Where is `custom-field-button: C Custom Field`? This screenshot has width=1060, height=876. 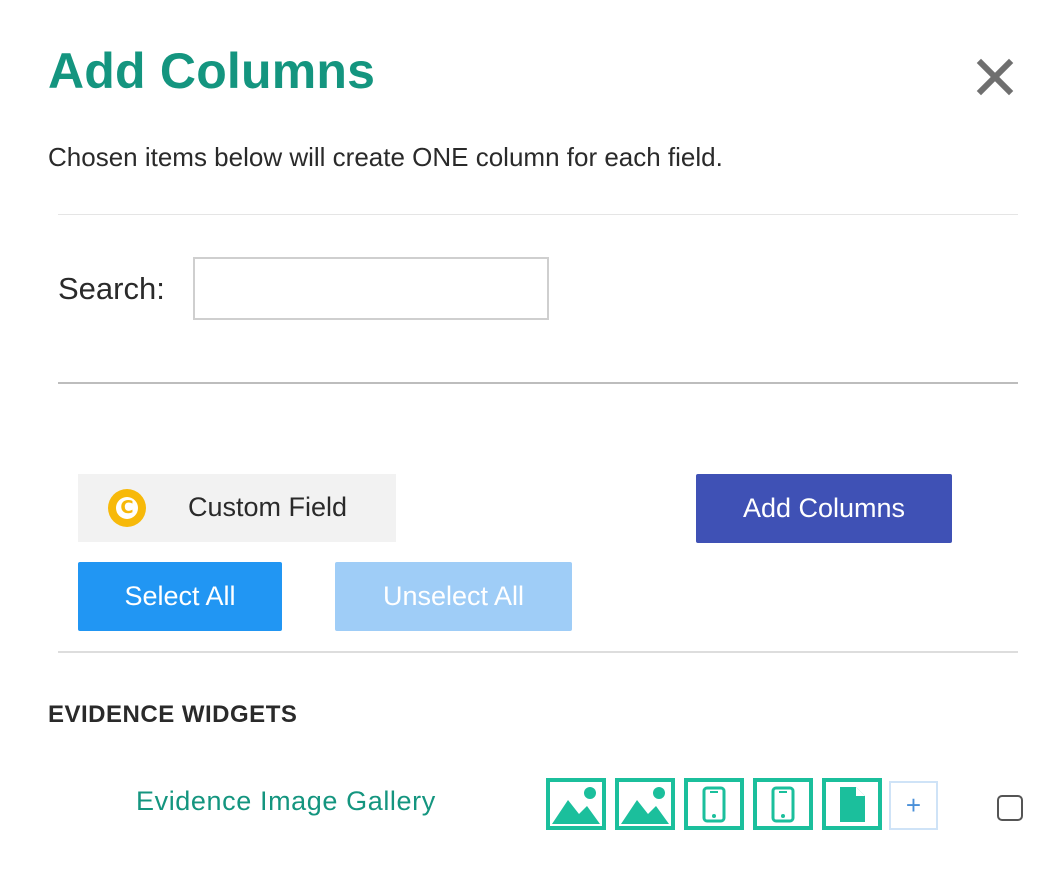
custom-field-button: C Custom Field is located at coordinates (237, 508).